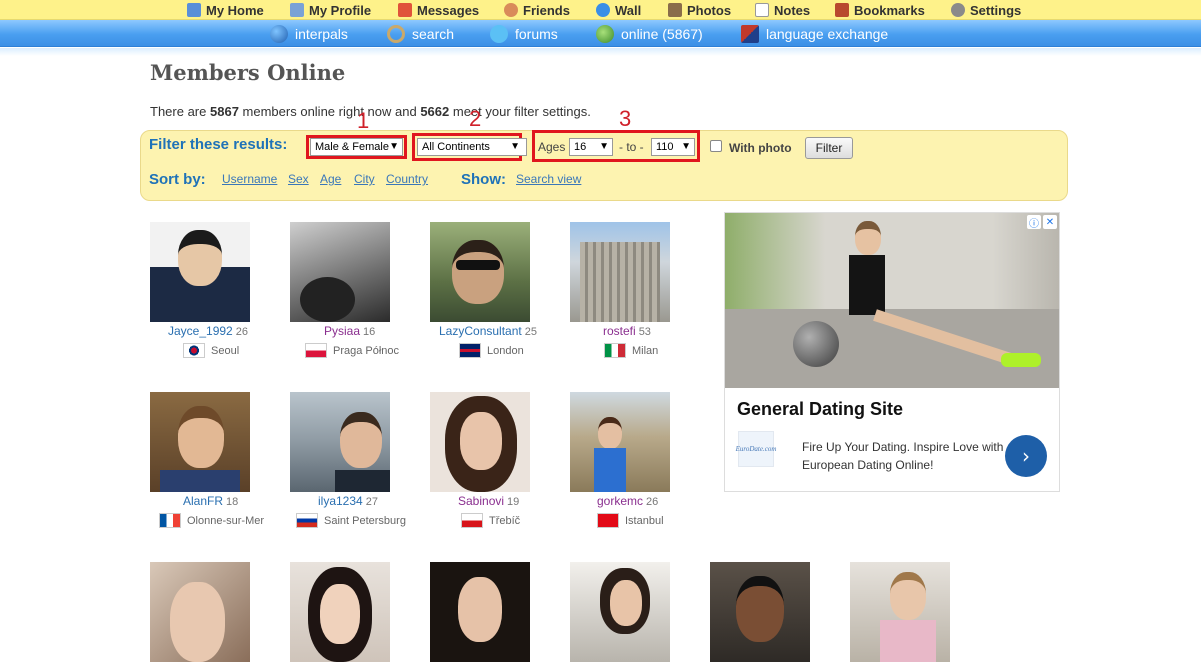 Image resolution: width=1201 pixels, height=663 pixels. I want to click on nav-online: online (5867), so click(649, 34).